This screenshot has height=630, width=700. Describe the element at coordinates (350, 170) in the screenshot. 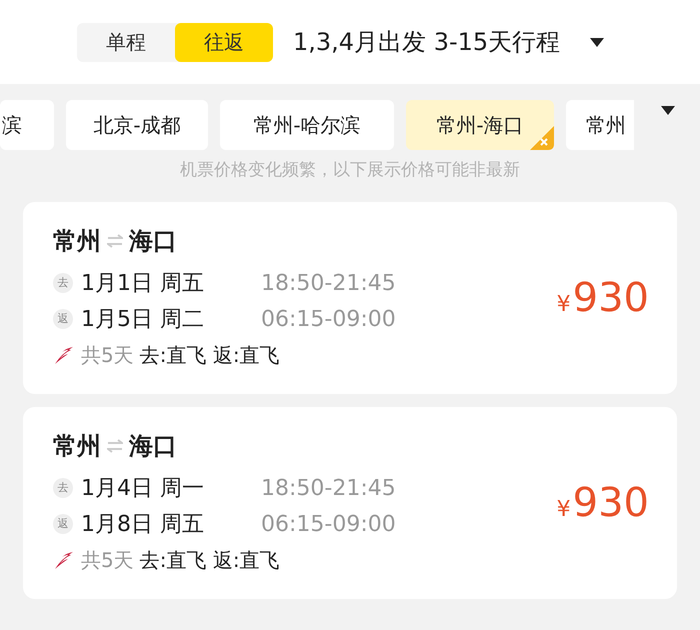

I see `notice-text: 机票价格变化频繁，以下展示价格可能非最新` at that location.